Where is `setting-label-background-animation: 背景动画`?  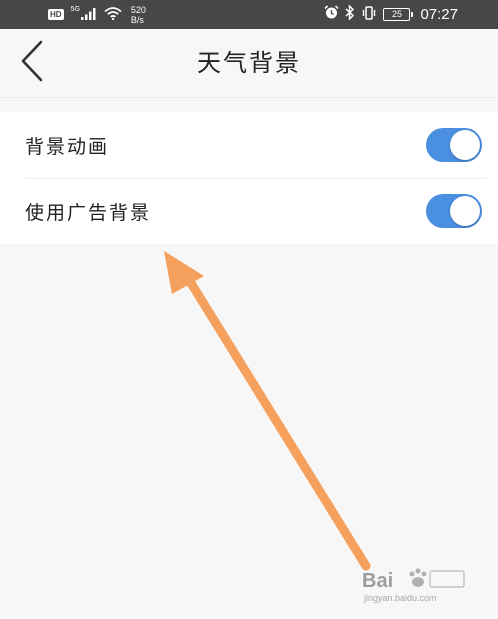
setting-label-background-animation: 背景动画 is located at coordinates (67, 146).